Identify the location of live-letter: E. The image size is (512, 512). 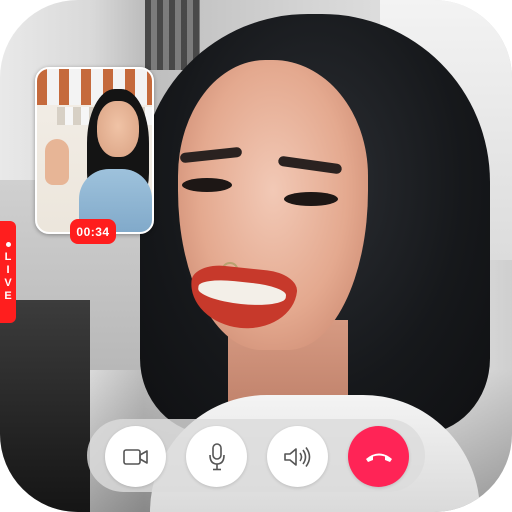
(8, 295).